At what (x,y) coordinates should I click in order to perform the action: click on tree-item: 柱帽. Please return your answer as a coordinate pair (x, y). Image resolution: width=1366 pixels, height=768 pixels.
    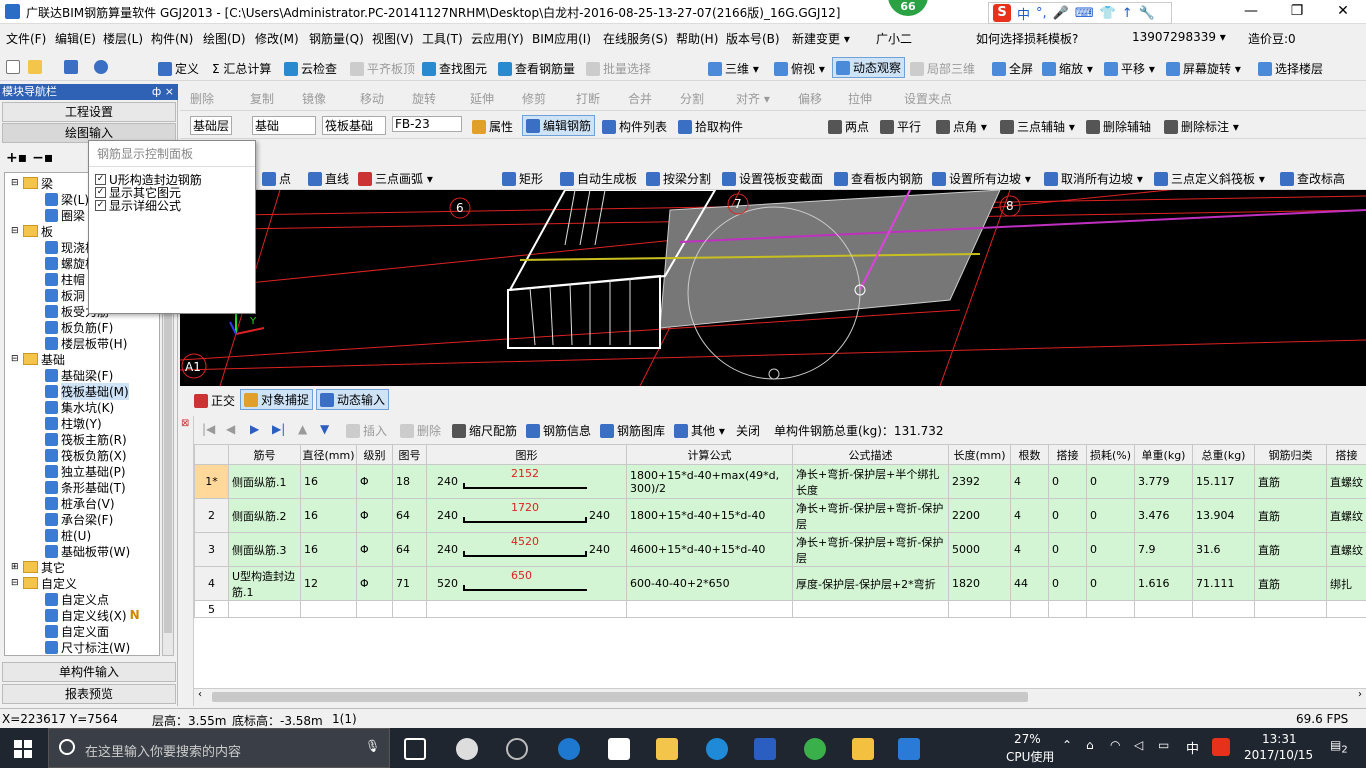
    Looking at the image, I should click on (65, 279).